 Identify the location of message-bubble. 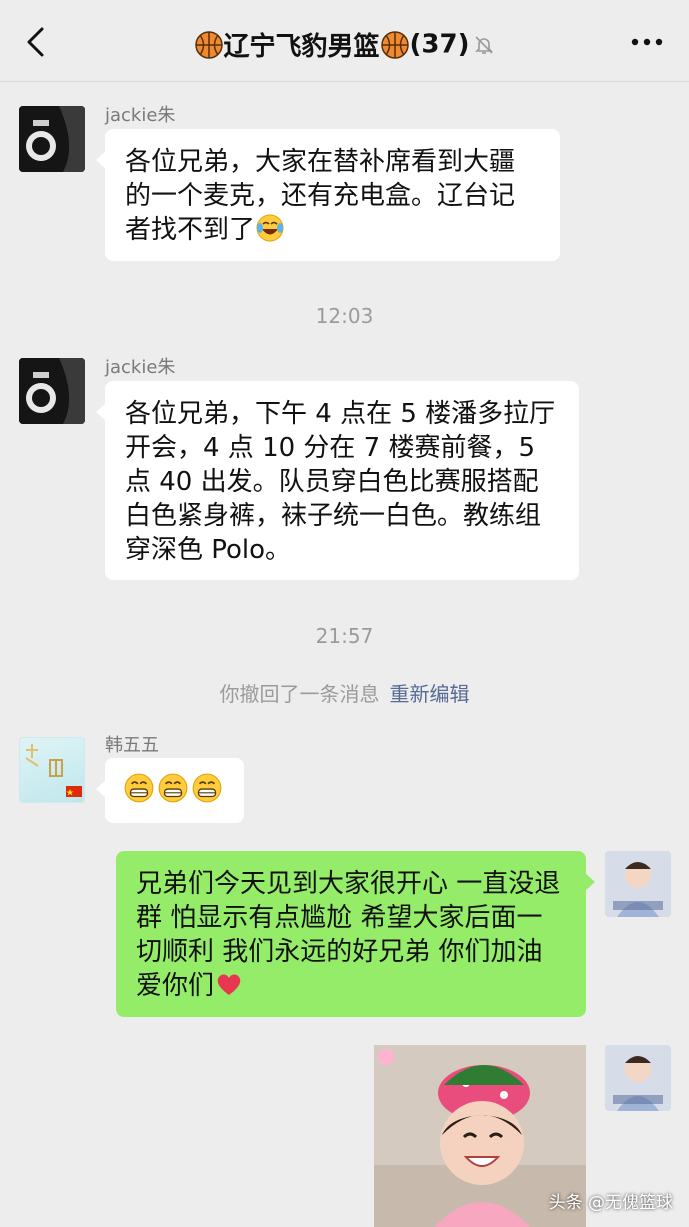
(170, 790).